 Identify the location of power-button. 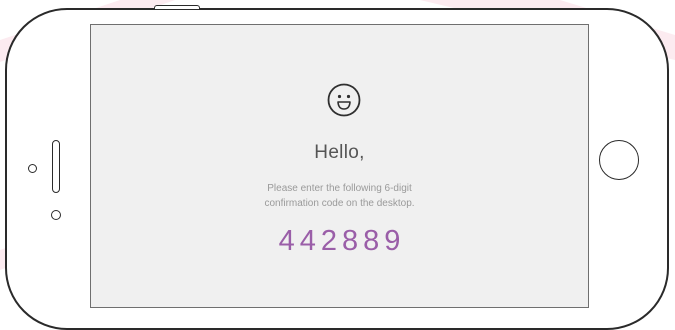
(177, 7).